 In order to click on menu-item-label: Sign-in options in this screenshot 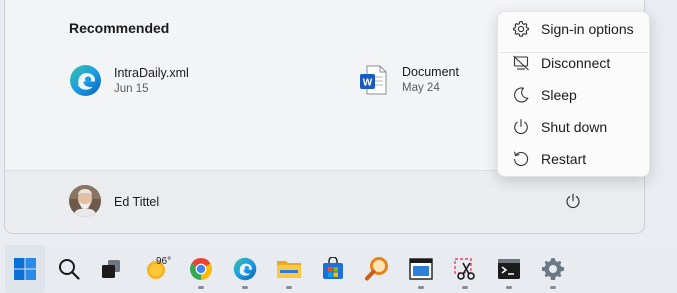, I will do `click(587, 29)`.